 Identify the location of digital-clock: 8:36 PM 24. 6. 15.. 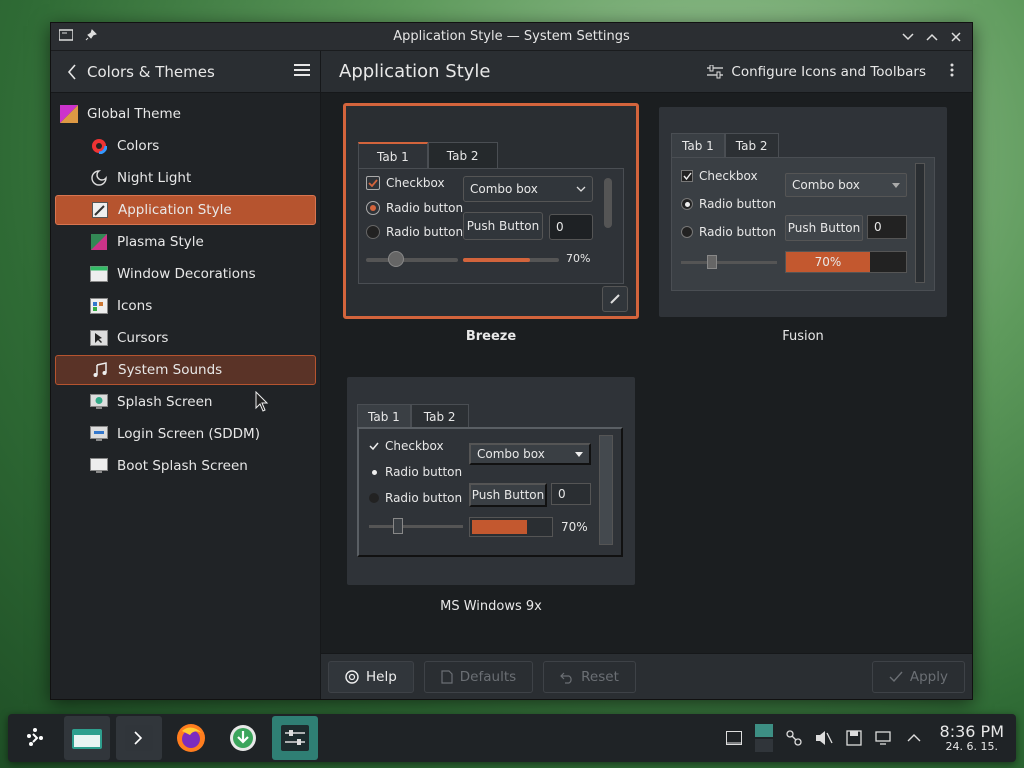
(972, 738).